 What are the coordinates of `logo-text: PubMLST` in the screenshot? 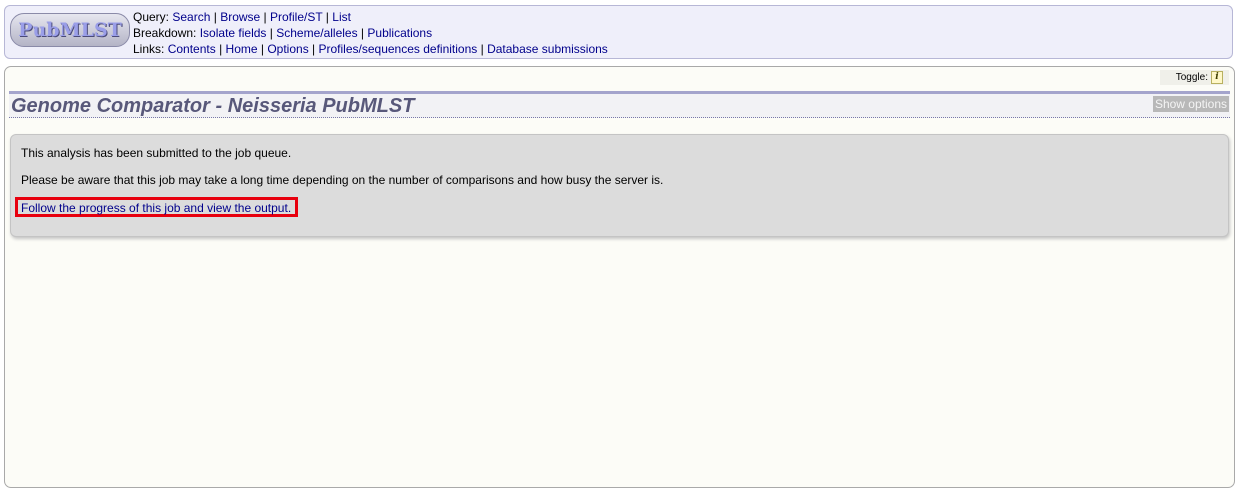 It's located at (70, 30).